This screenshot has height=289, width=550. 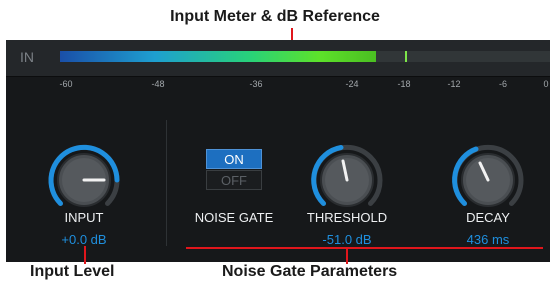 What do you see at coordinates (84, 239) in the screenshot?
I see `input-value: +0.0 dB` at bounding box center [84, 239].